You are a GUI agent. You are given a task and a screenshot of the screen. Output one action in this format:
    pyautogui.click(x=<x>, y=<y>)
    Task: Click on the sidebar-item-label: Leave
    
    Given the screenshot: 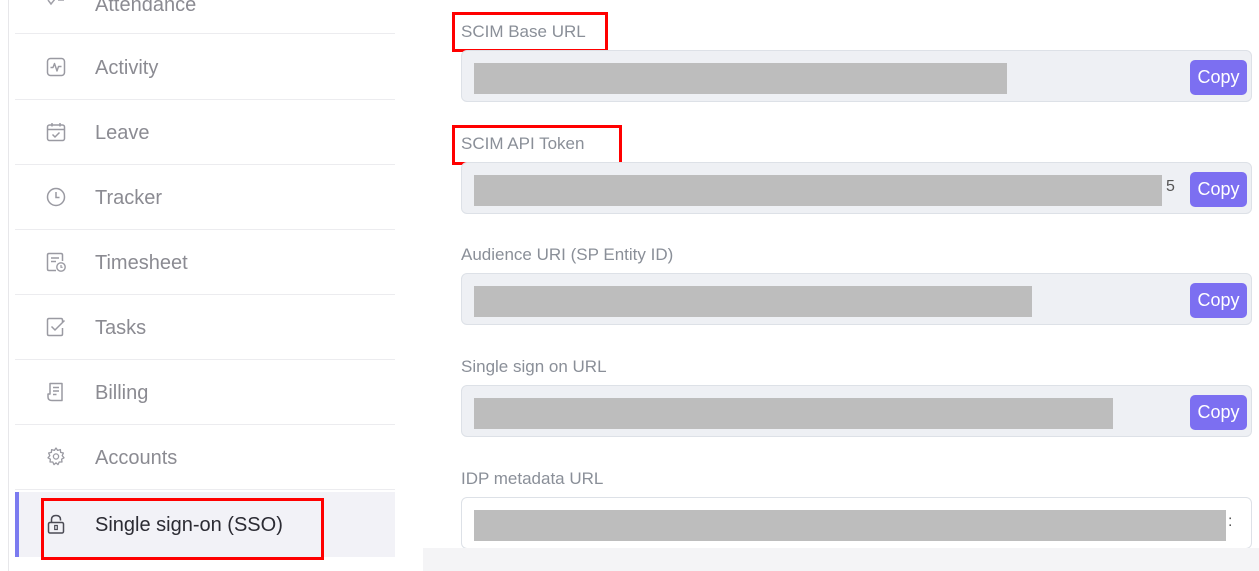 What is the action you would take?
    pyautogui.click(x=122, y=133)
    